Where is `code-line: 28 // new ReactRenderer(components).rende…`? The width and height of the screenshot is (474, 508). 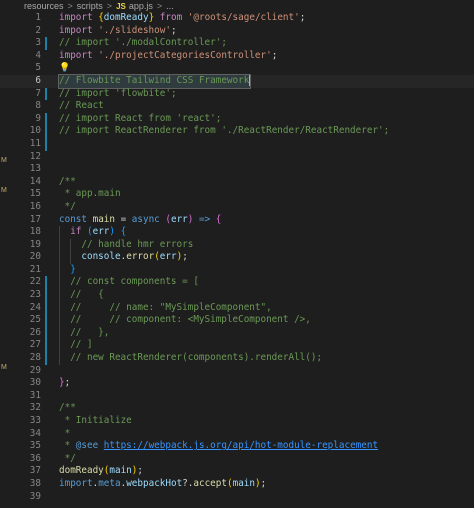
code-line: 28 // new ReactRenderer(components).rende… is located at coordinates (237, 358).